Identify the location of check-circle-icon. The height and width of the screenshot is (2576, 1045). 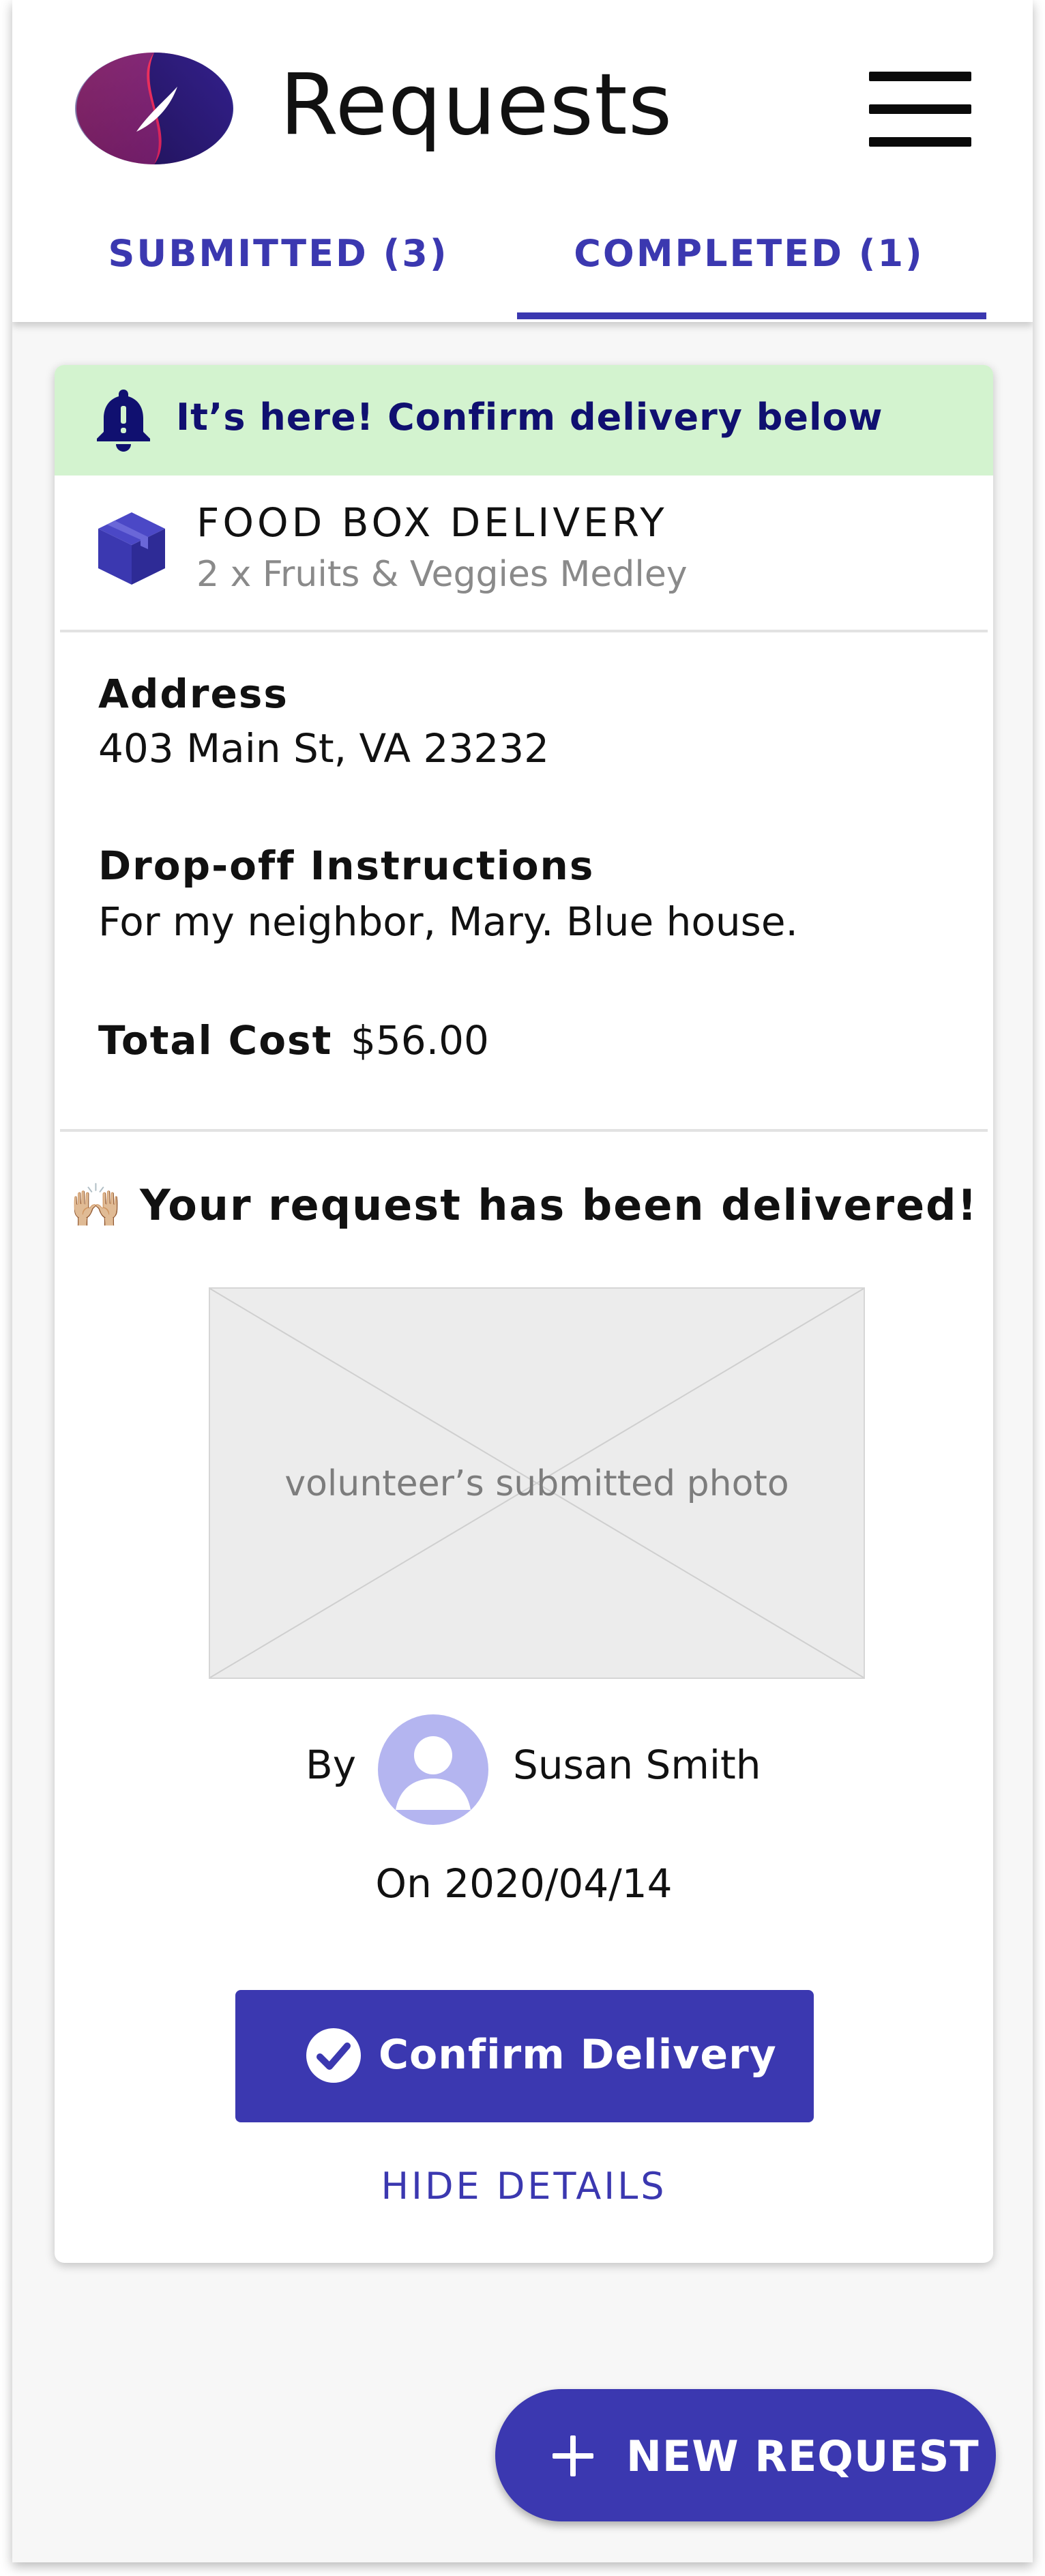
(333, 2055).